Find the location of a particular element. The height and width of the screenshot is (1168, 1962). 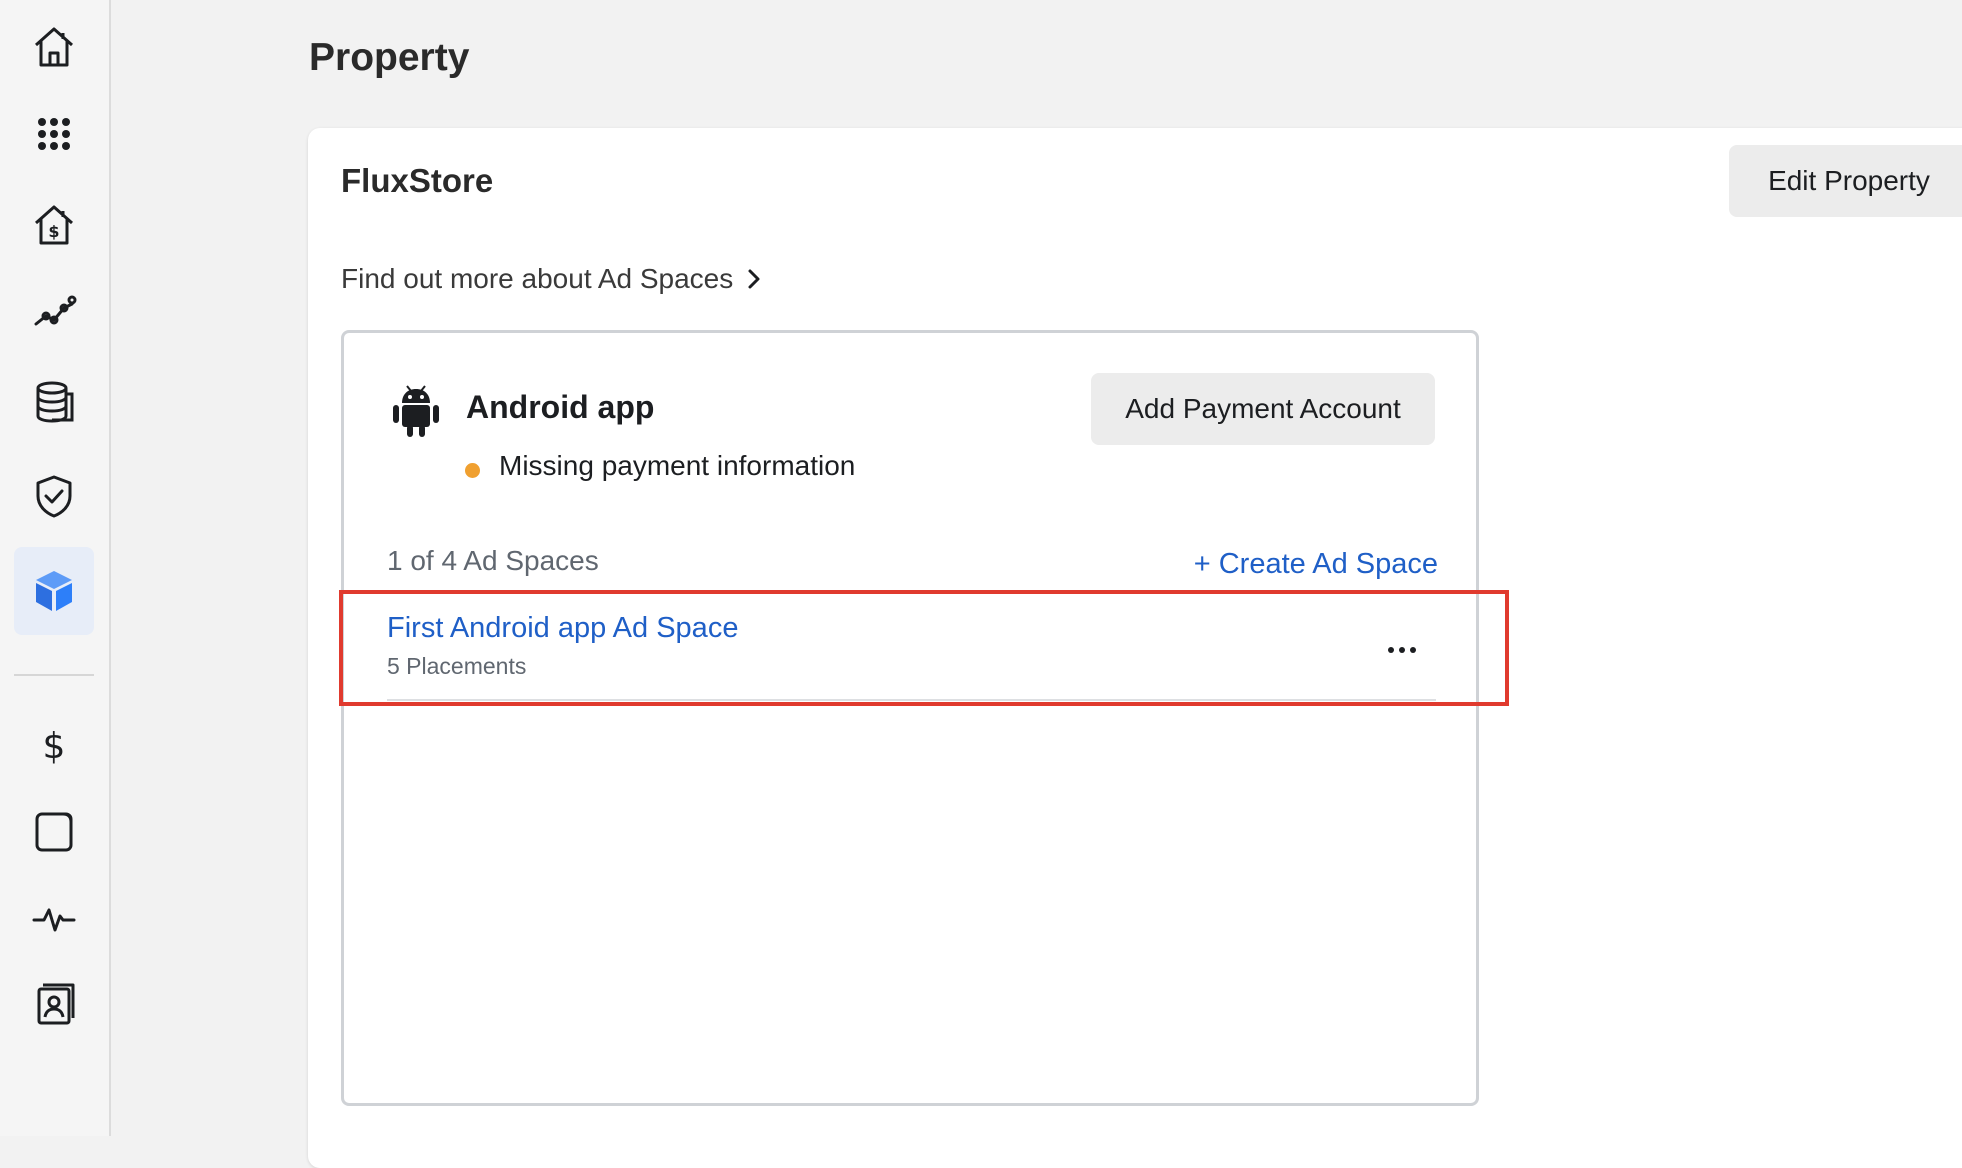

nav-properties is located at coordinates (54, 591).